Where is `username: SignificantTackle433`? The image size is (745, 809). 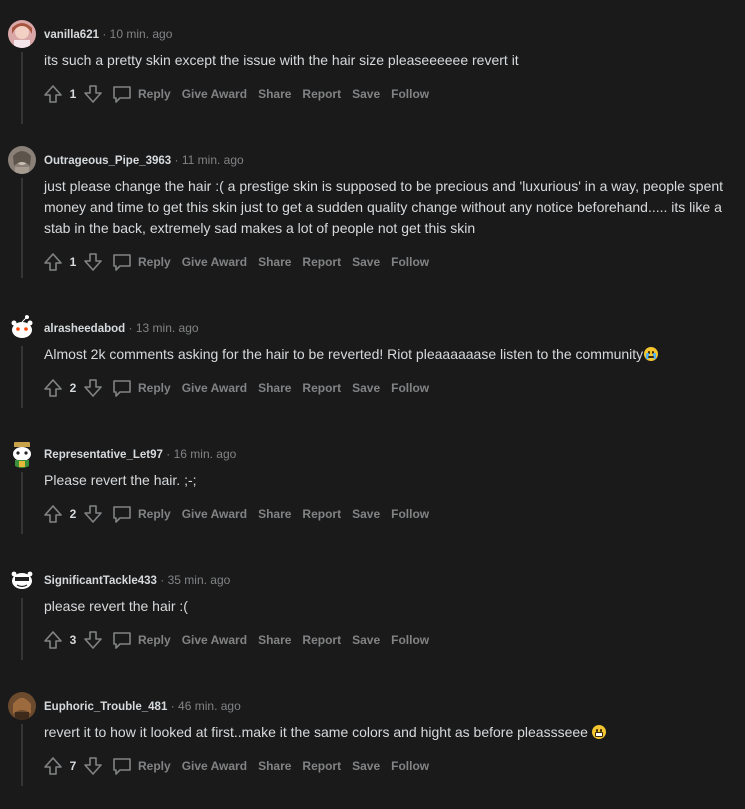 username: SignificantTackle433 is located at coordinates (100, 581).